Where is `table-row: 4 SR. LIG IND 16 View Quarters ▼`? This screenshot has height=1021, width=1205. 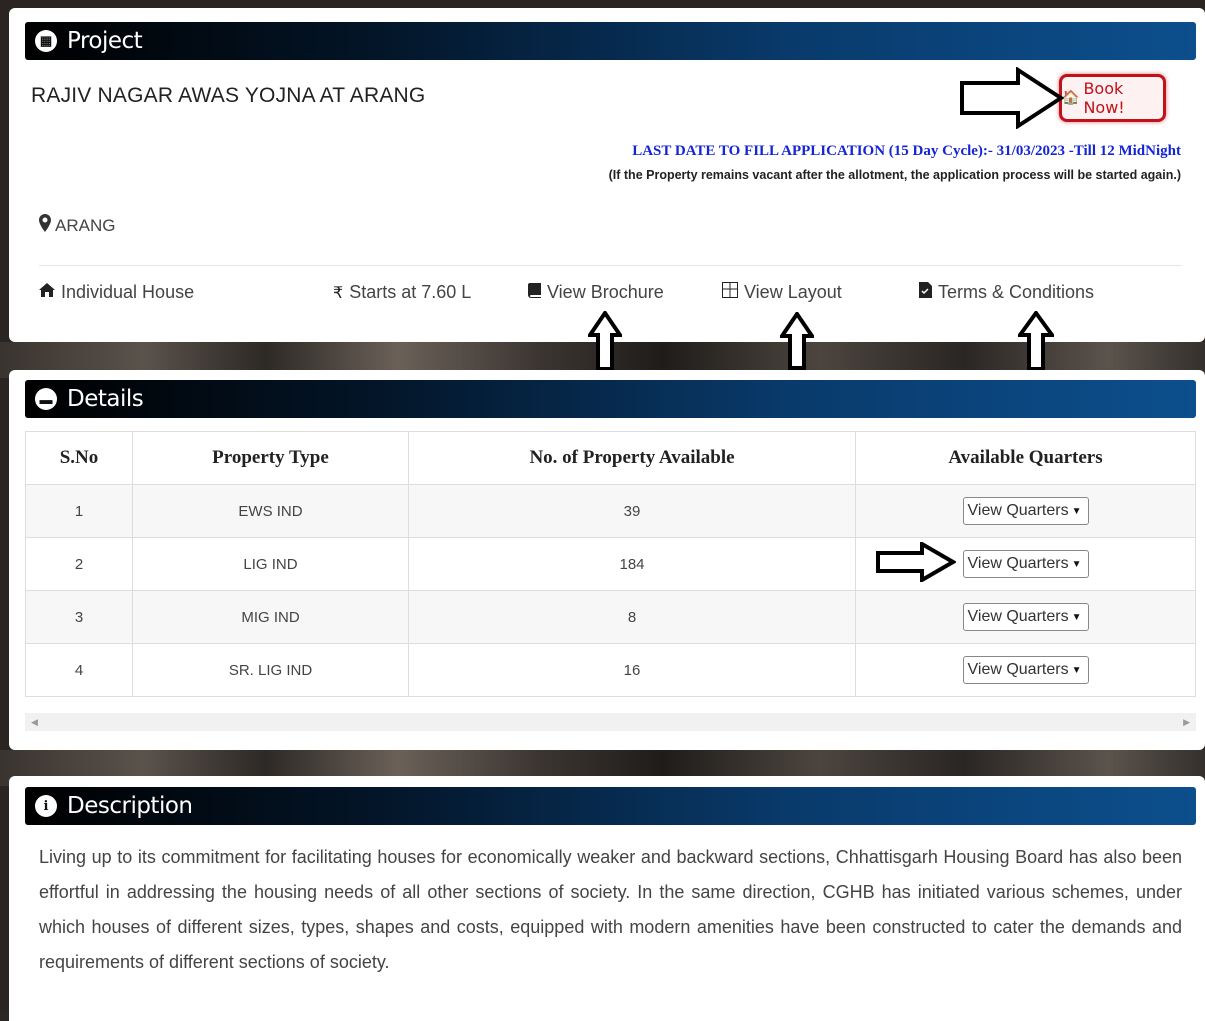 table-row: 4 SR. LIG IND 16 View Quarters ▼ is located at coordinates (610, 670).